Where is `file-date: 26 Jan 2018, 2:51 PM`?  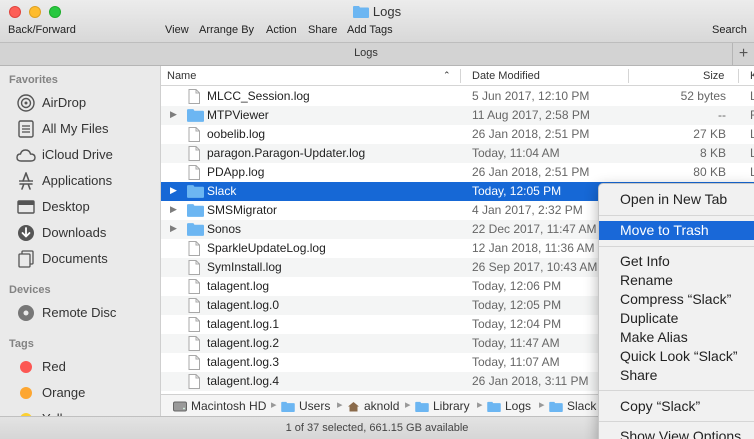 file-date: 26 Jan 2018, 2:51 PM is located at coordinates (531, 134).